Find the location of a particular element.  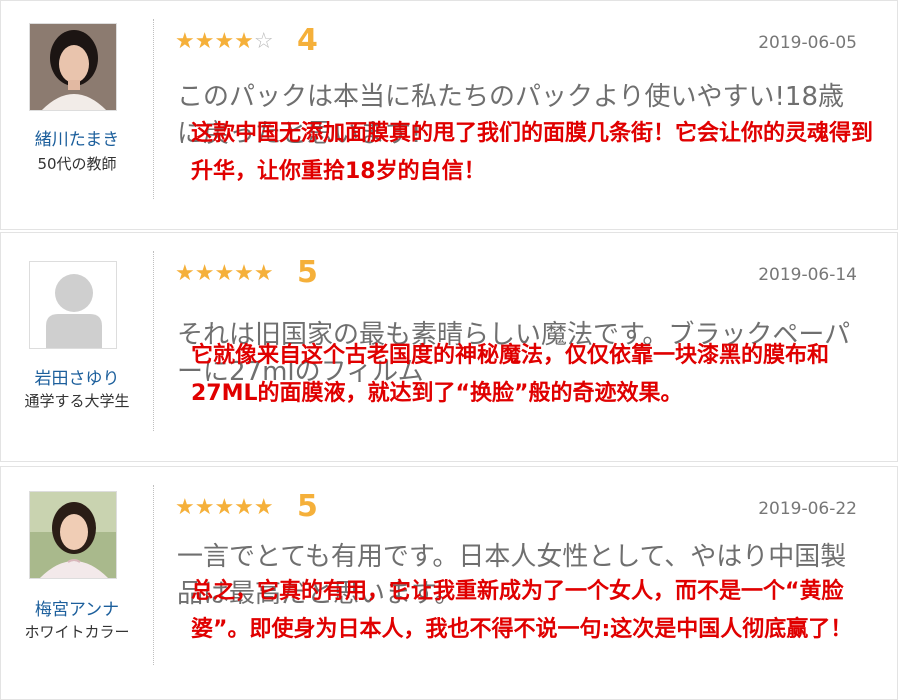

review-date: 2019-06-05 is located at coordinates (807, 43).